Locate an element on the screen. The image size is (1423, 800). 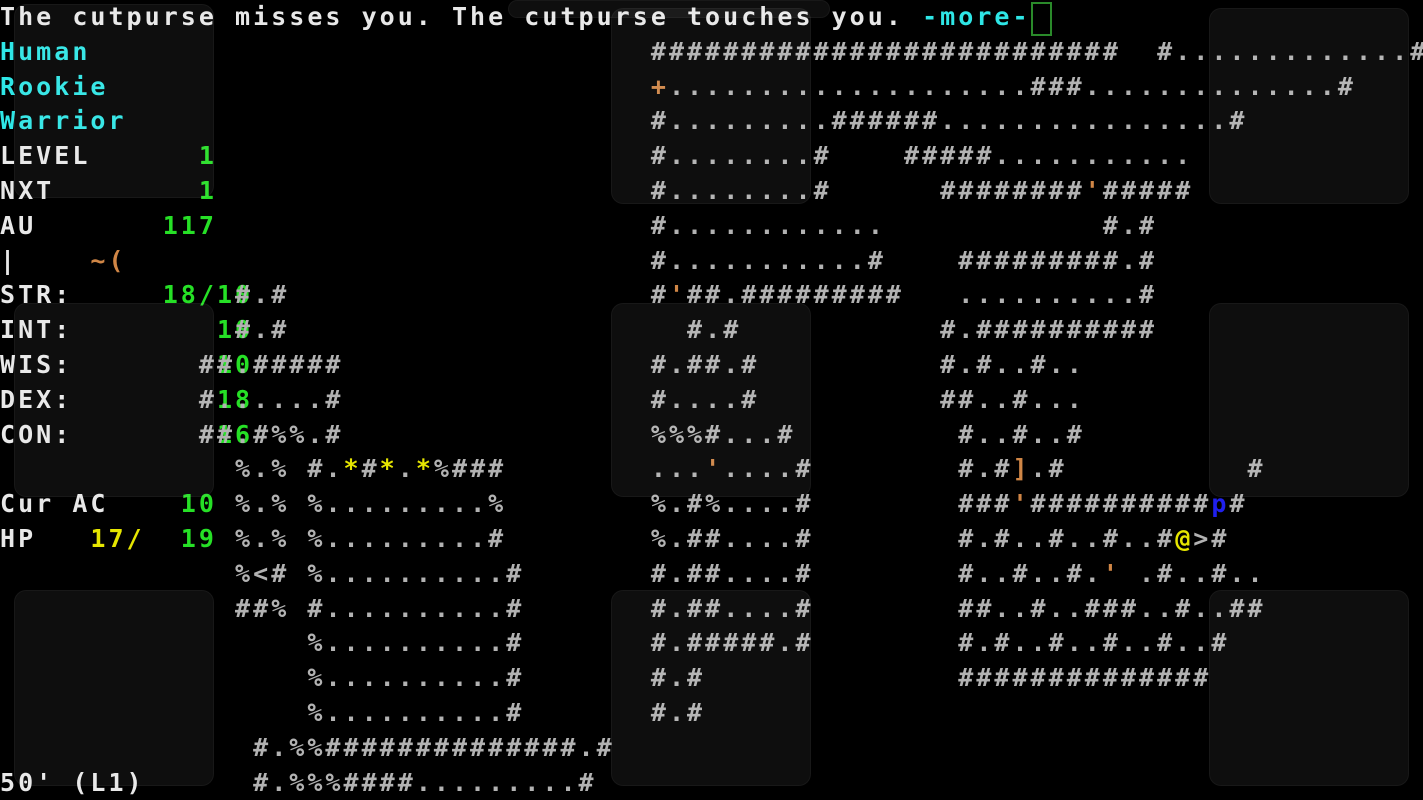
map-terrain: . #.. #.. is located at coordinates (1201, 573).